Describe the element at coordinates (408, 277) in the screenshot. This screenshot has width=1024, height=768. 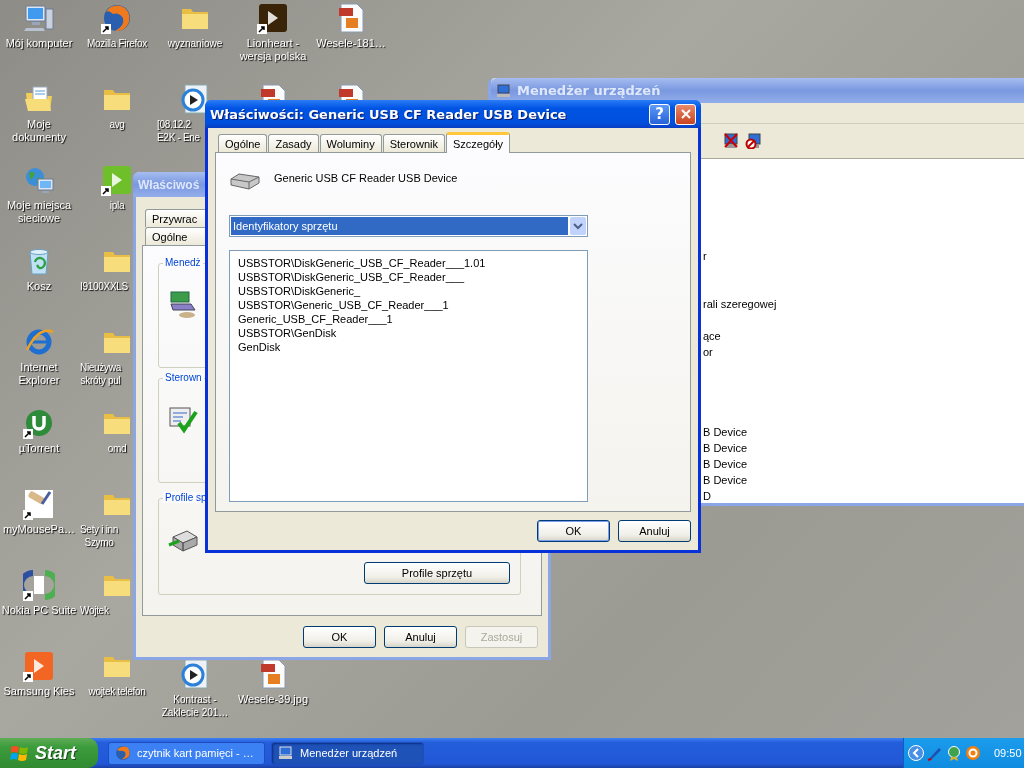
I see `list-item: USBSTOR\DiskGeneric_USB_CF_Reader___` at that location.